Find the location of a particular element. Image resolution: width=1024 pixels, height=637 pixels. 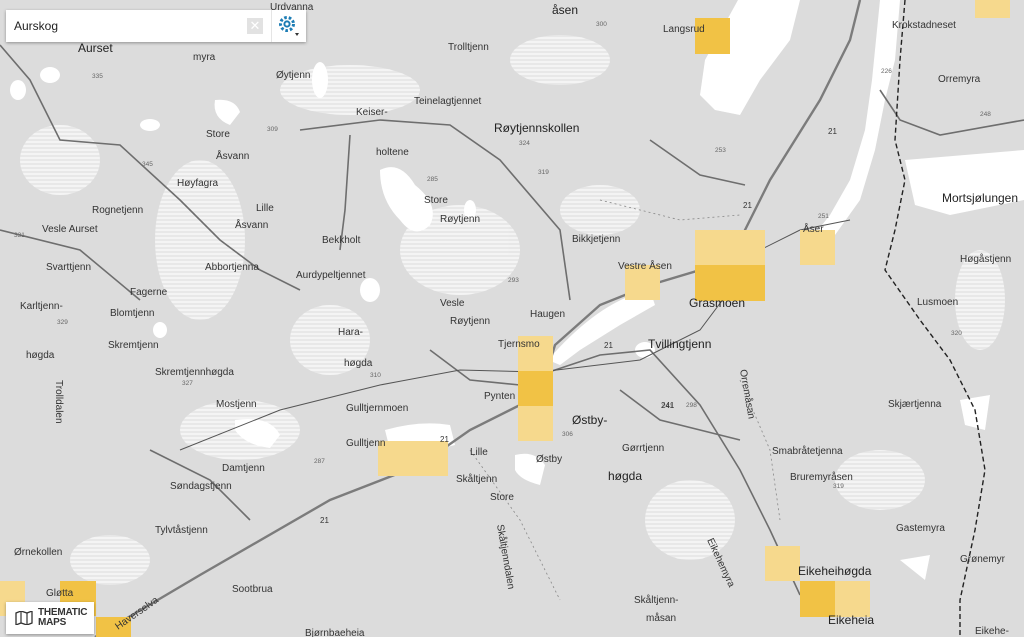

place-label: åsen is located at coordinates (565, 10).